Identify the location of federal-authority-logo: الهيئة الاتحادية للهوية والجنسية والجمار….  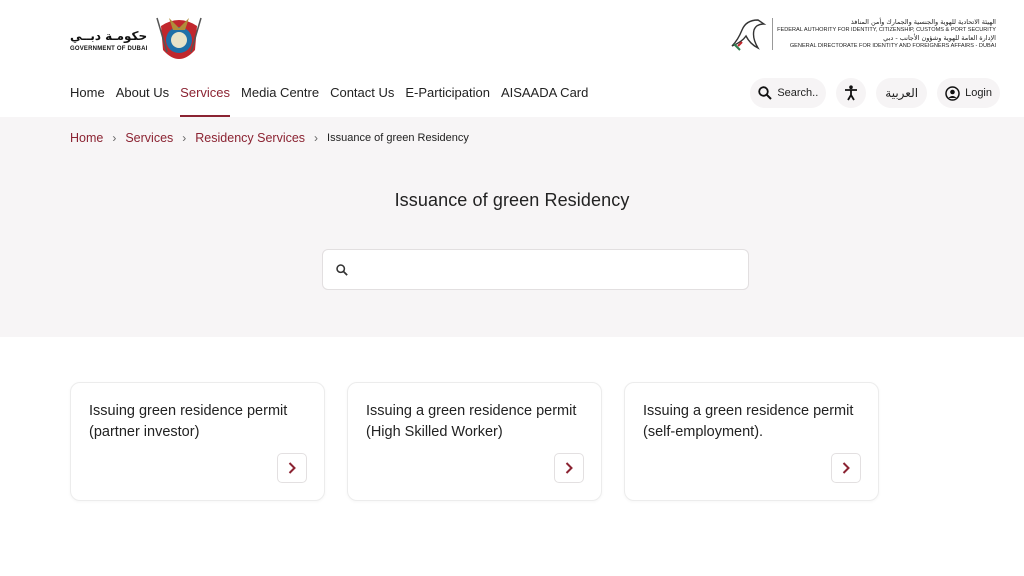
(862, 34).